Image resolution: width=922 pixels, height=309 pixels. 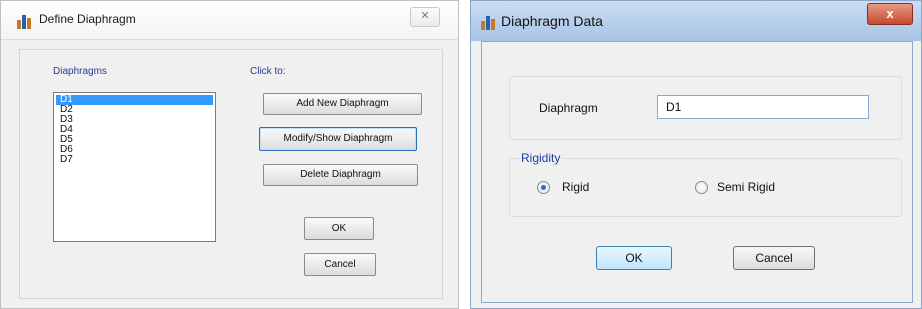 What do you see at coordinates (134, 140) in the screenshot?
I see `list-item: D5` at bounding box center [134, 140].